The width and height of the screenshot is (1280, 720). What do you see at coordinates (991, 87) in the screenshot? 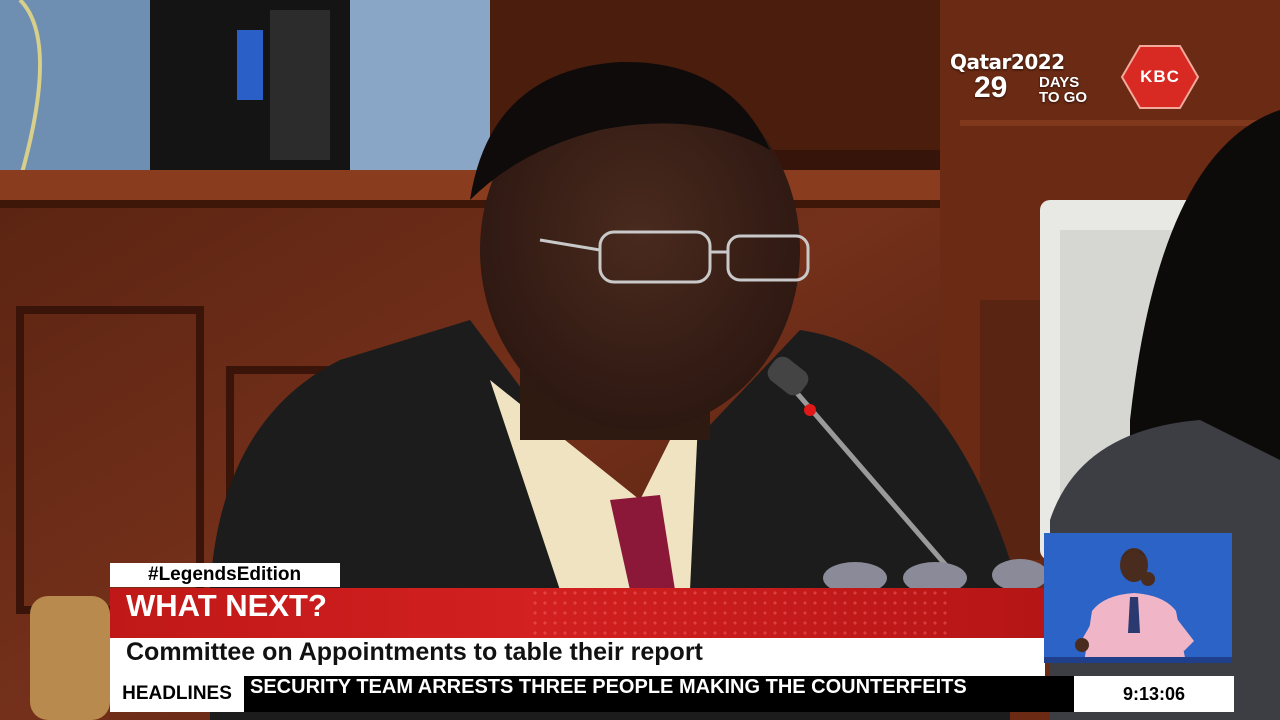
I see `days-count: 29` at bounding box center [991, 87].